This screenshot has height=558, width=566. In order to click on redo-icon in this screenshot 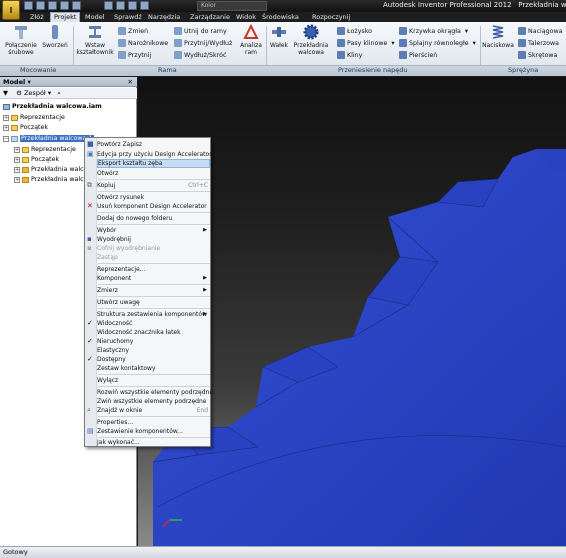, I will do `click(76, 5)`.